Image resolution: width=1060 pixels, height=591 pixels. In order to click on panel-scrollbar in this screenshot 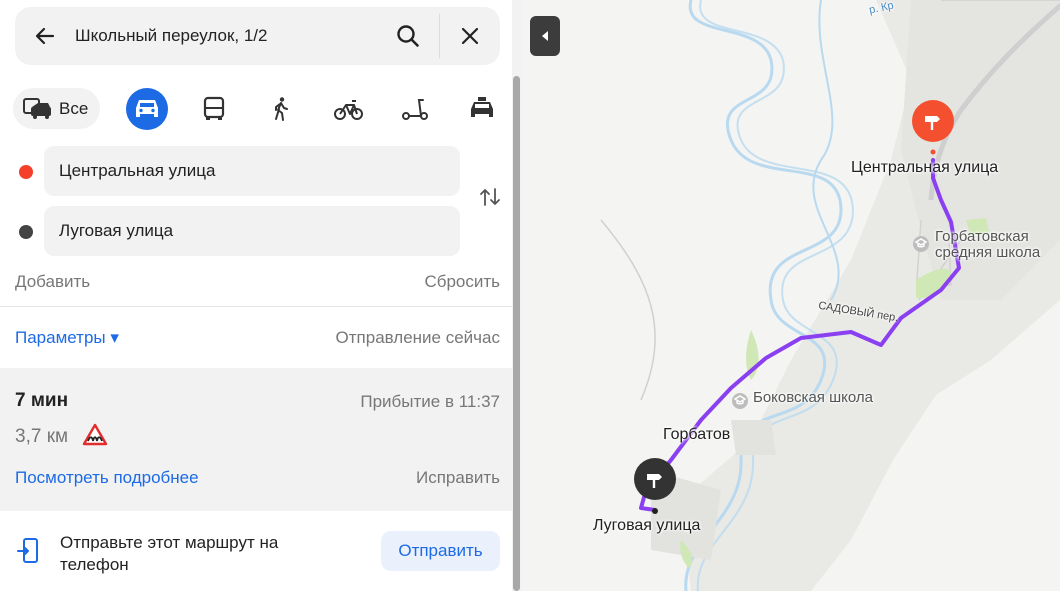, I will do `click(516, 295)`.